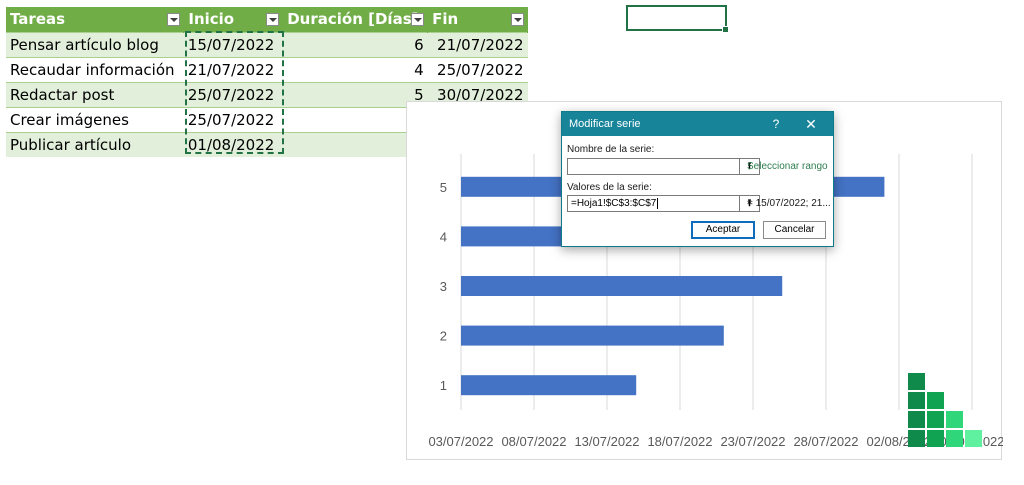 The image size is (1024, 485). Describe the element at coordinates (825, 441) in the screenshot. I see `x-tick-label: 28/07/2022` at that location.